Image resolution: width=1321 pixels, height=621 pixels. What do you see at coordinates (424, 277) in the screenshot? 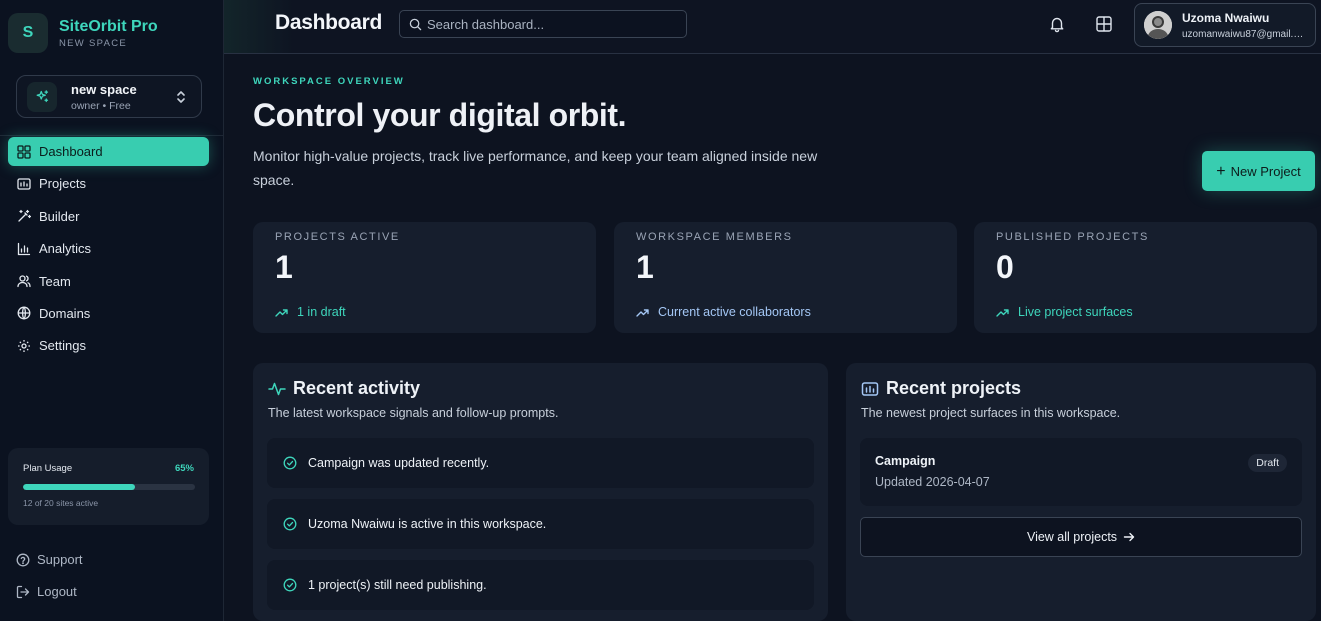
I see `stat-card-projects-active: PROJECTS ACTIVE 1 1 in draft` at bounding box center [424, 277].